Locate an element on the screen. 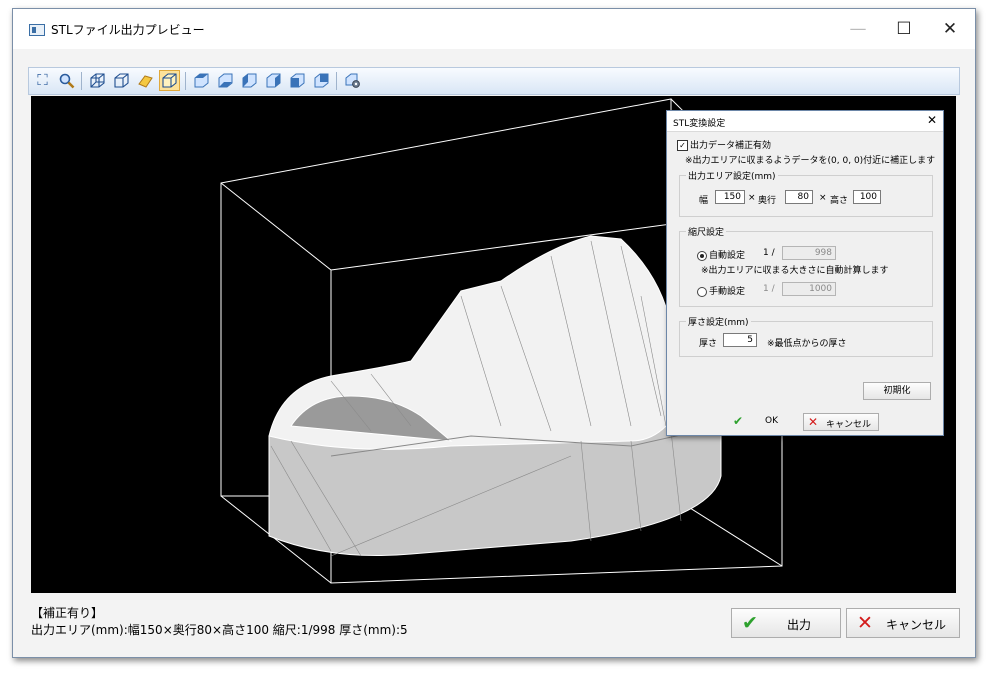 The width and height of the screenshot is (997, 674). radio-unselected-icon is located at coordinates (702, 291).